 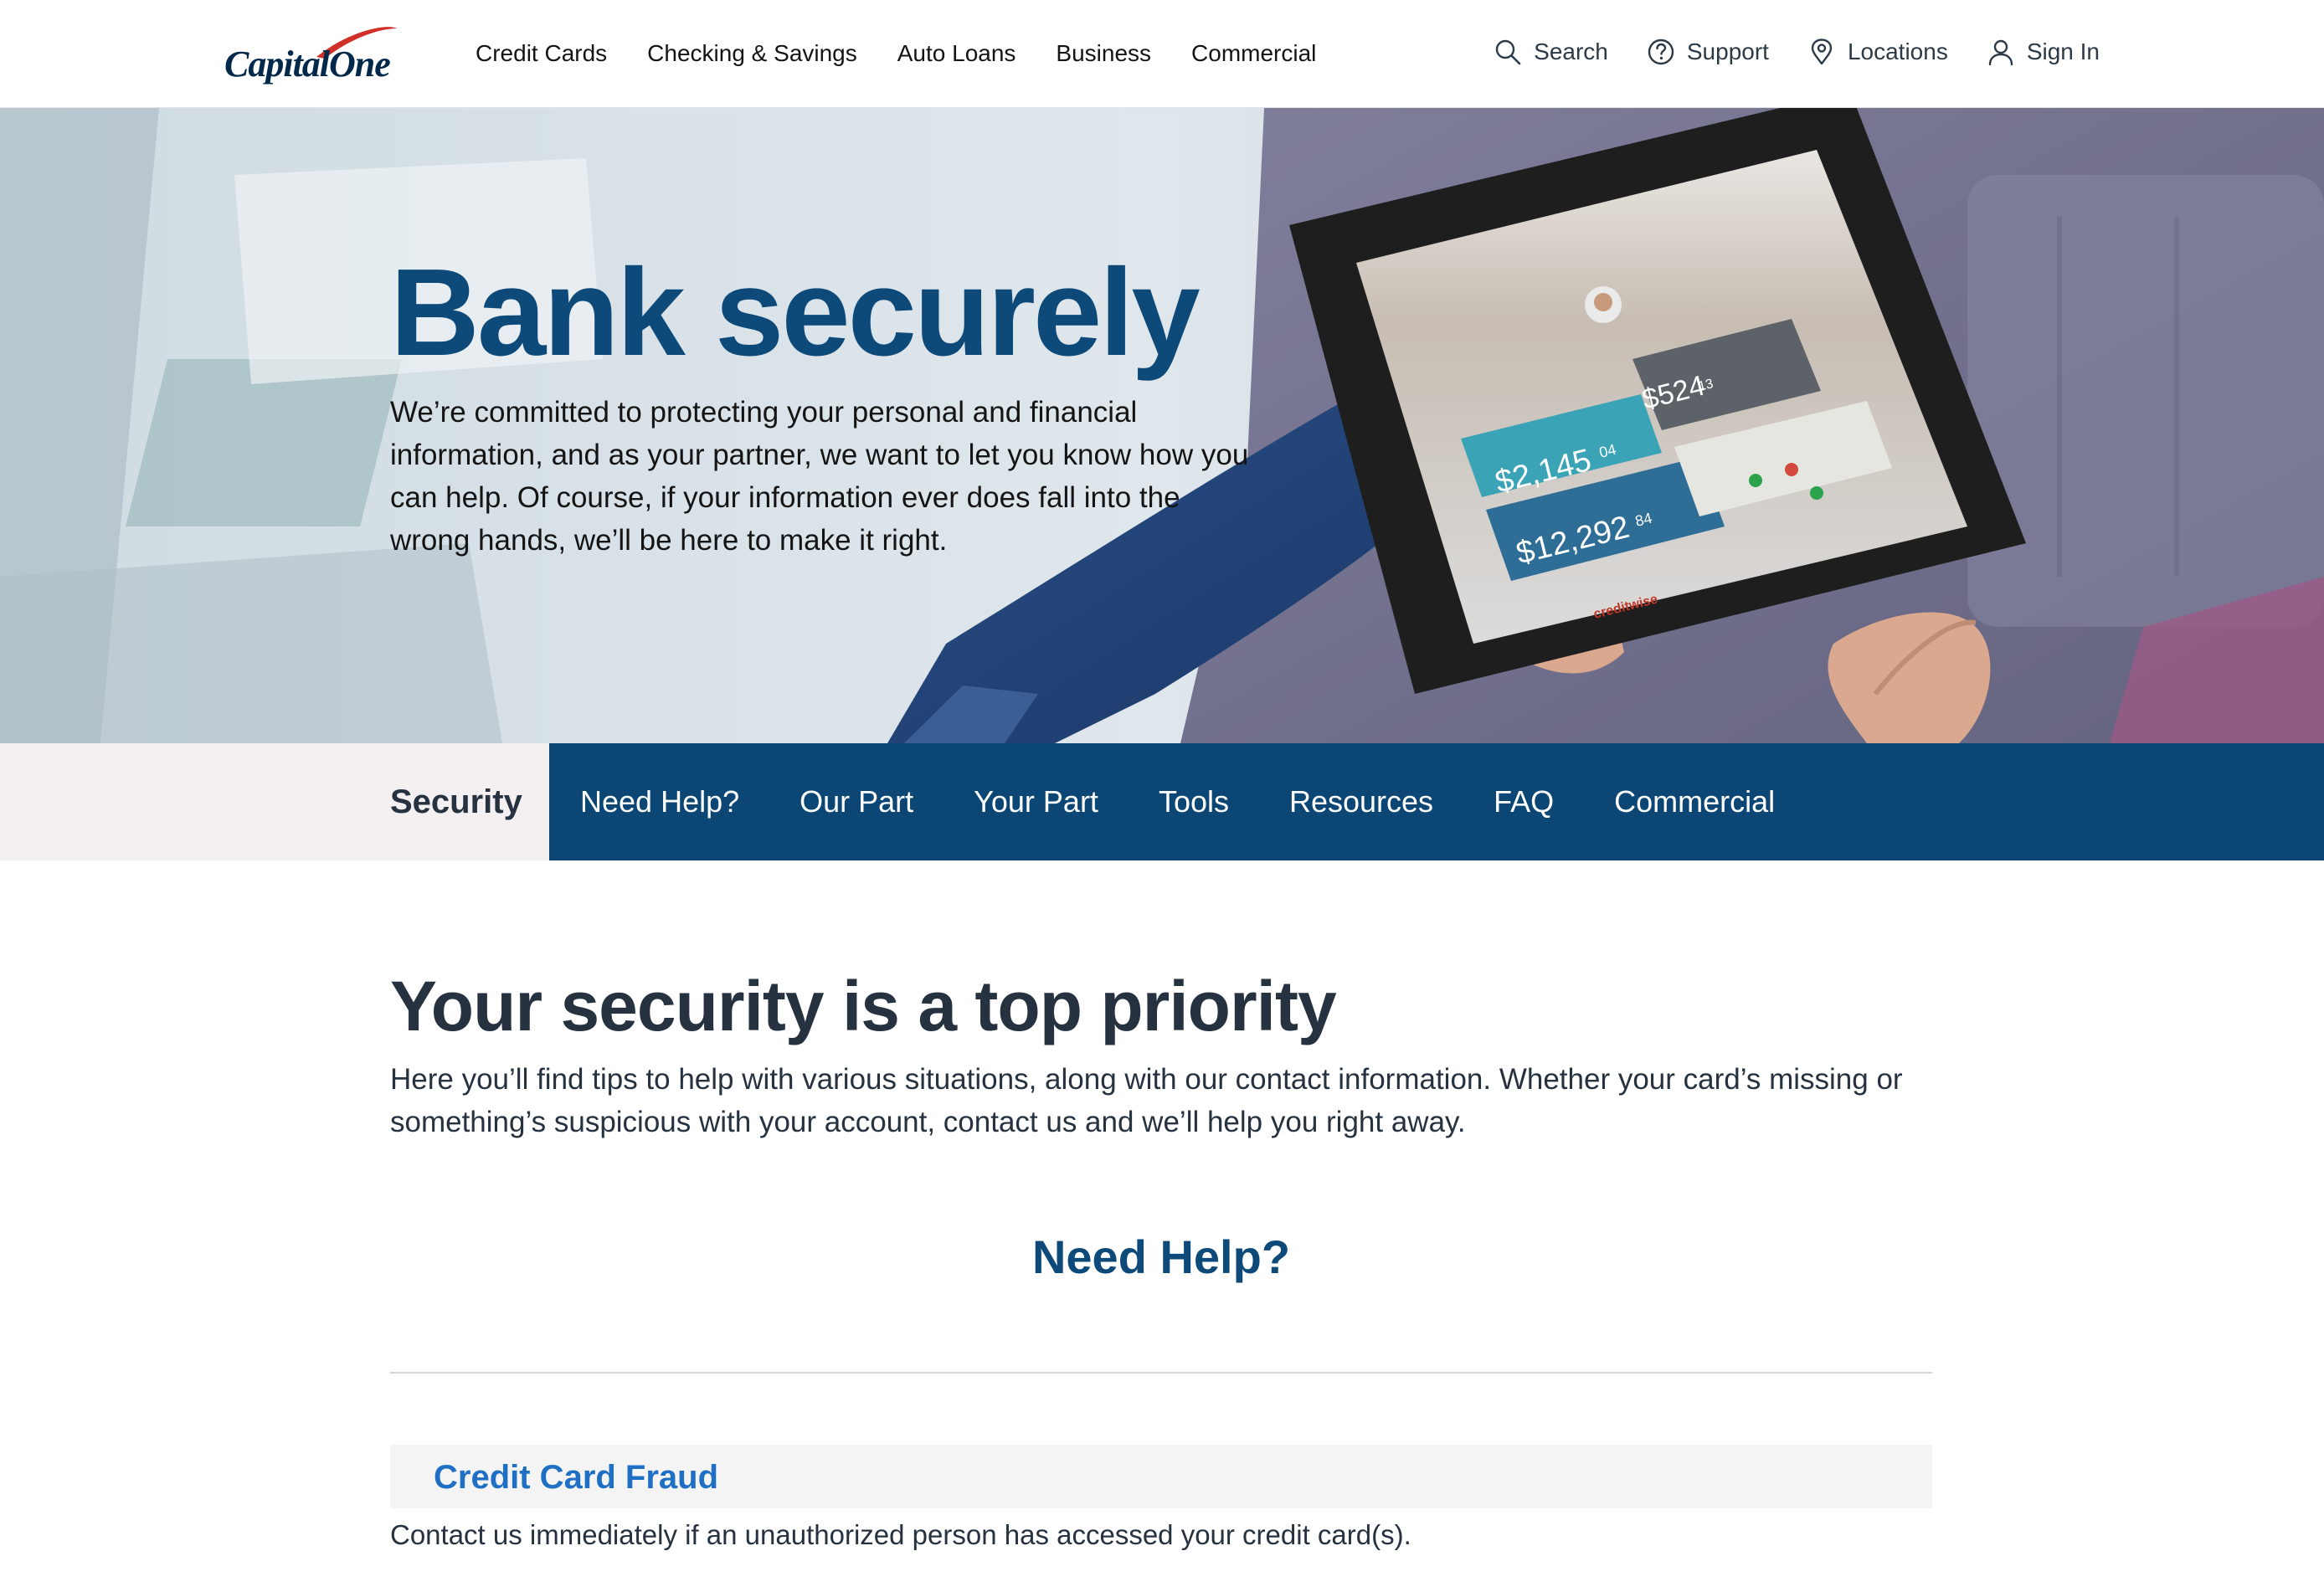 What do you see at coordinates (1253, 54) in the screenshot?
I see `nav-commercial: Commercial` at bounding box center [1253, 54].